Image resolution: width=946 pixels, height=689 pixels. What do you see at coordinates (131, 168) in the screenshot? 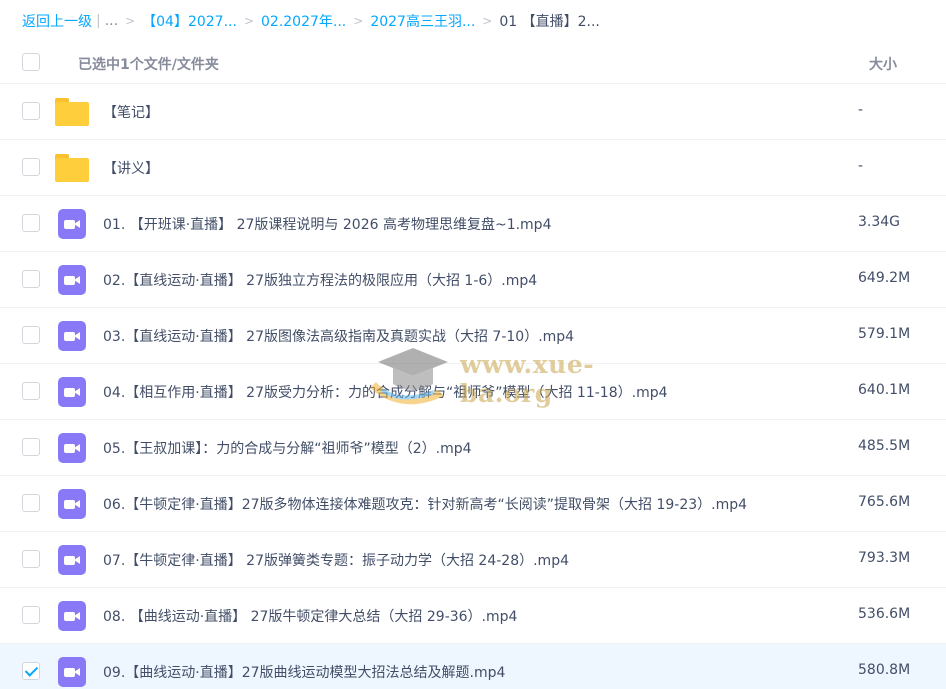
I see `file-name: 【讲义】` at bounding box center [131, 168].